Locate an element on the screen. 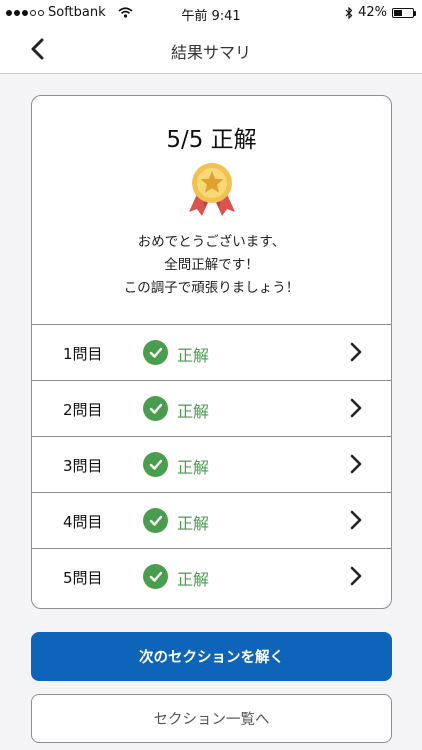 This screenshot has width=422, height=750. battery-level is located at coordinates (398, 12).